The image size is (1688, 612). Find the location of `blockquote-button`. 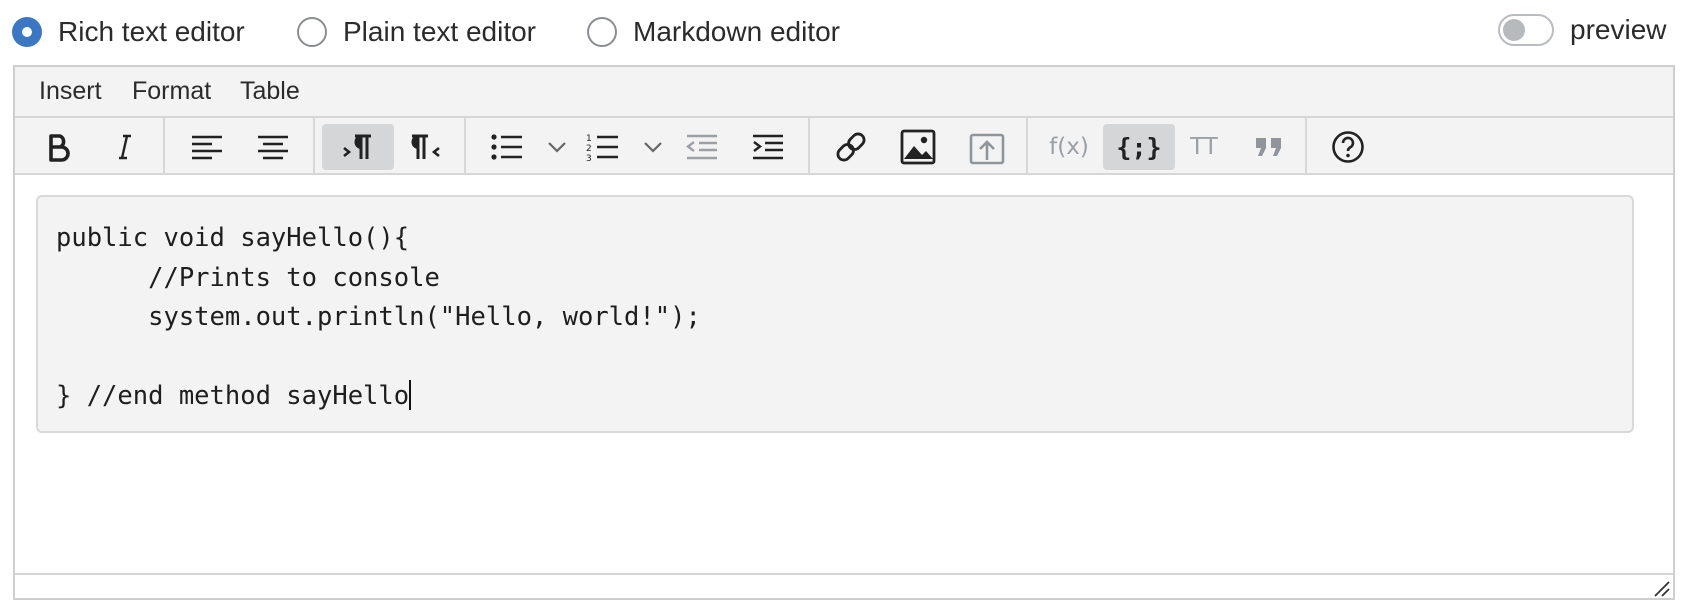

blockquote-button is located at coordinates (1269, 147).